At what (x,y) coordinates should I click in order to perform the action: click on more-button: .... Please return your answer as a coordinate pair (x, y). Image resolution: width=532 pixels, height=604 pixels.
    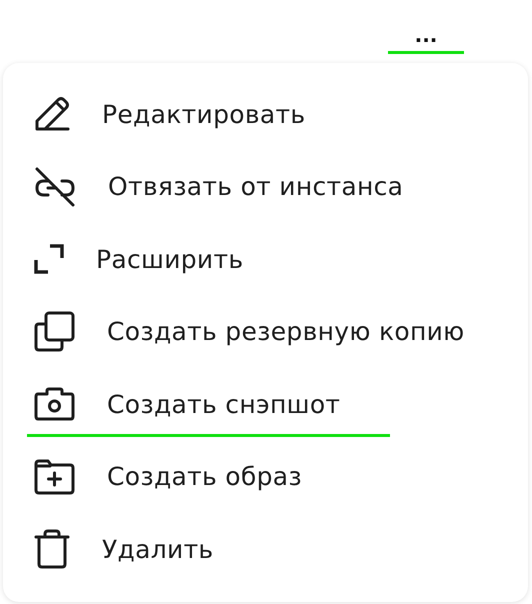
    Looking at the image, I should click on (426, 28).